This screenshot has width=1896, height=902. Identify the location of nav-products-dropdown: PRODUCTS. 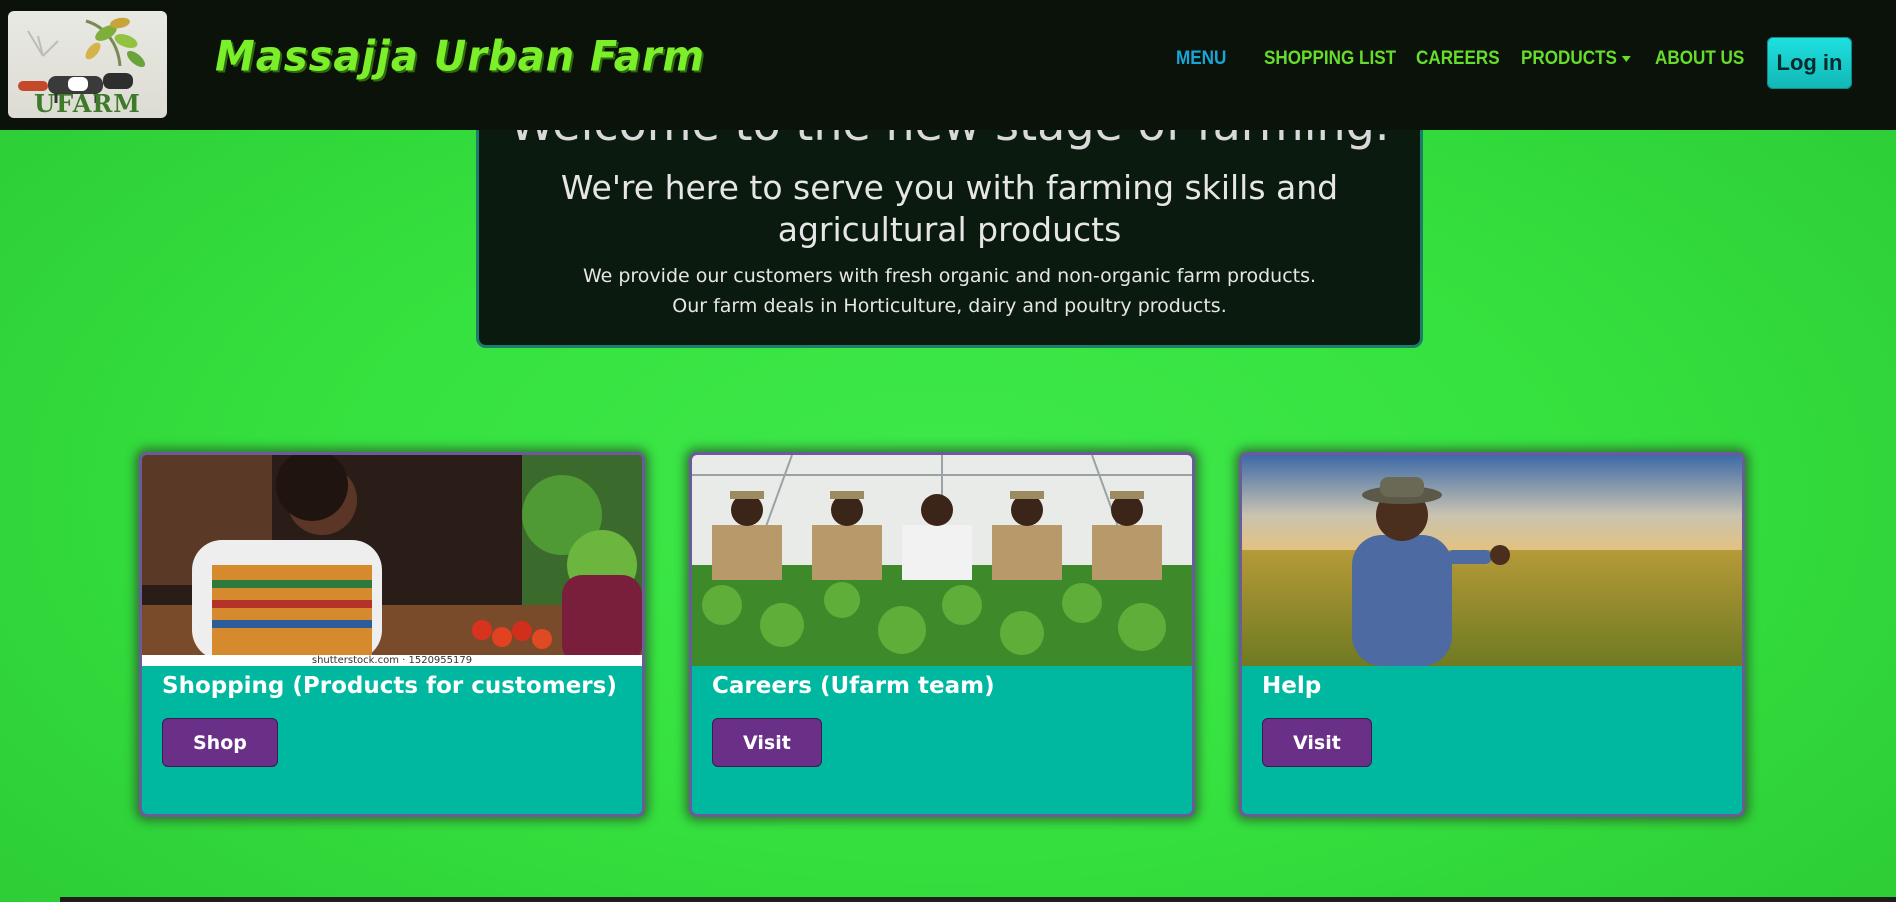
(1576, 59).